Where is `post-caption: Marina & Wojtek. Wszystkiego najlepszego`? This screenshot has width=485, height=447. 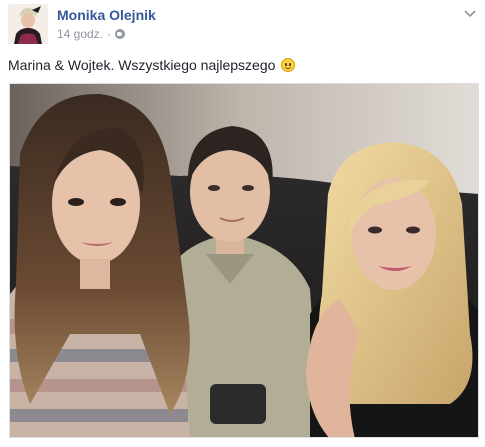 post-caption: Marina & Wojtek. Wszystkiego najlepszego is located at coordinates (152, 65).